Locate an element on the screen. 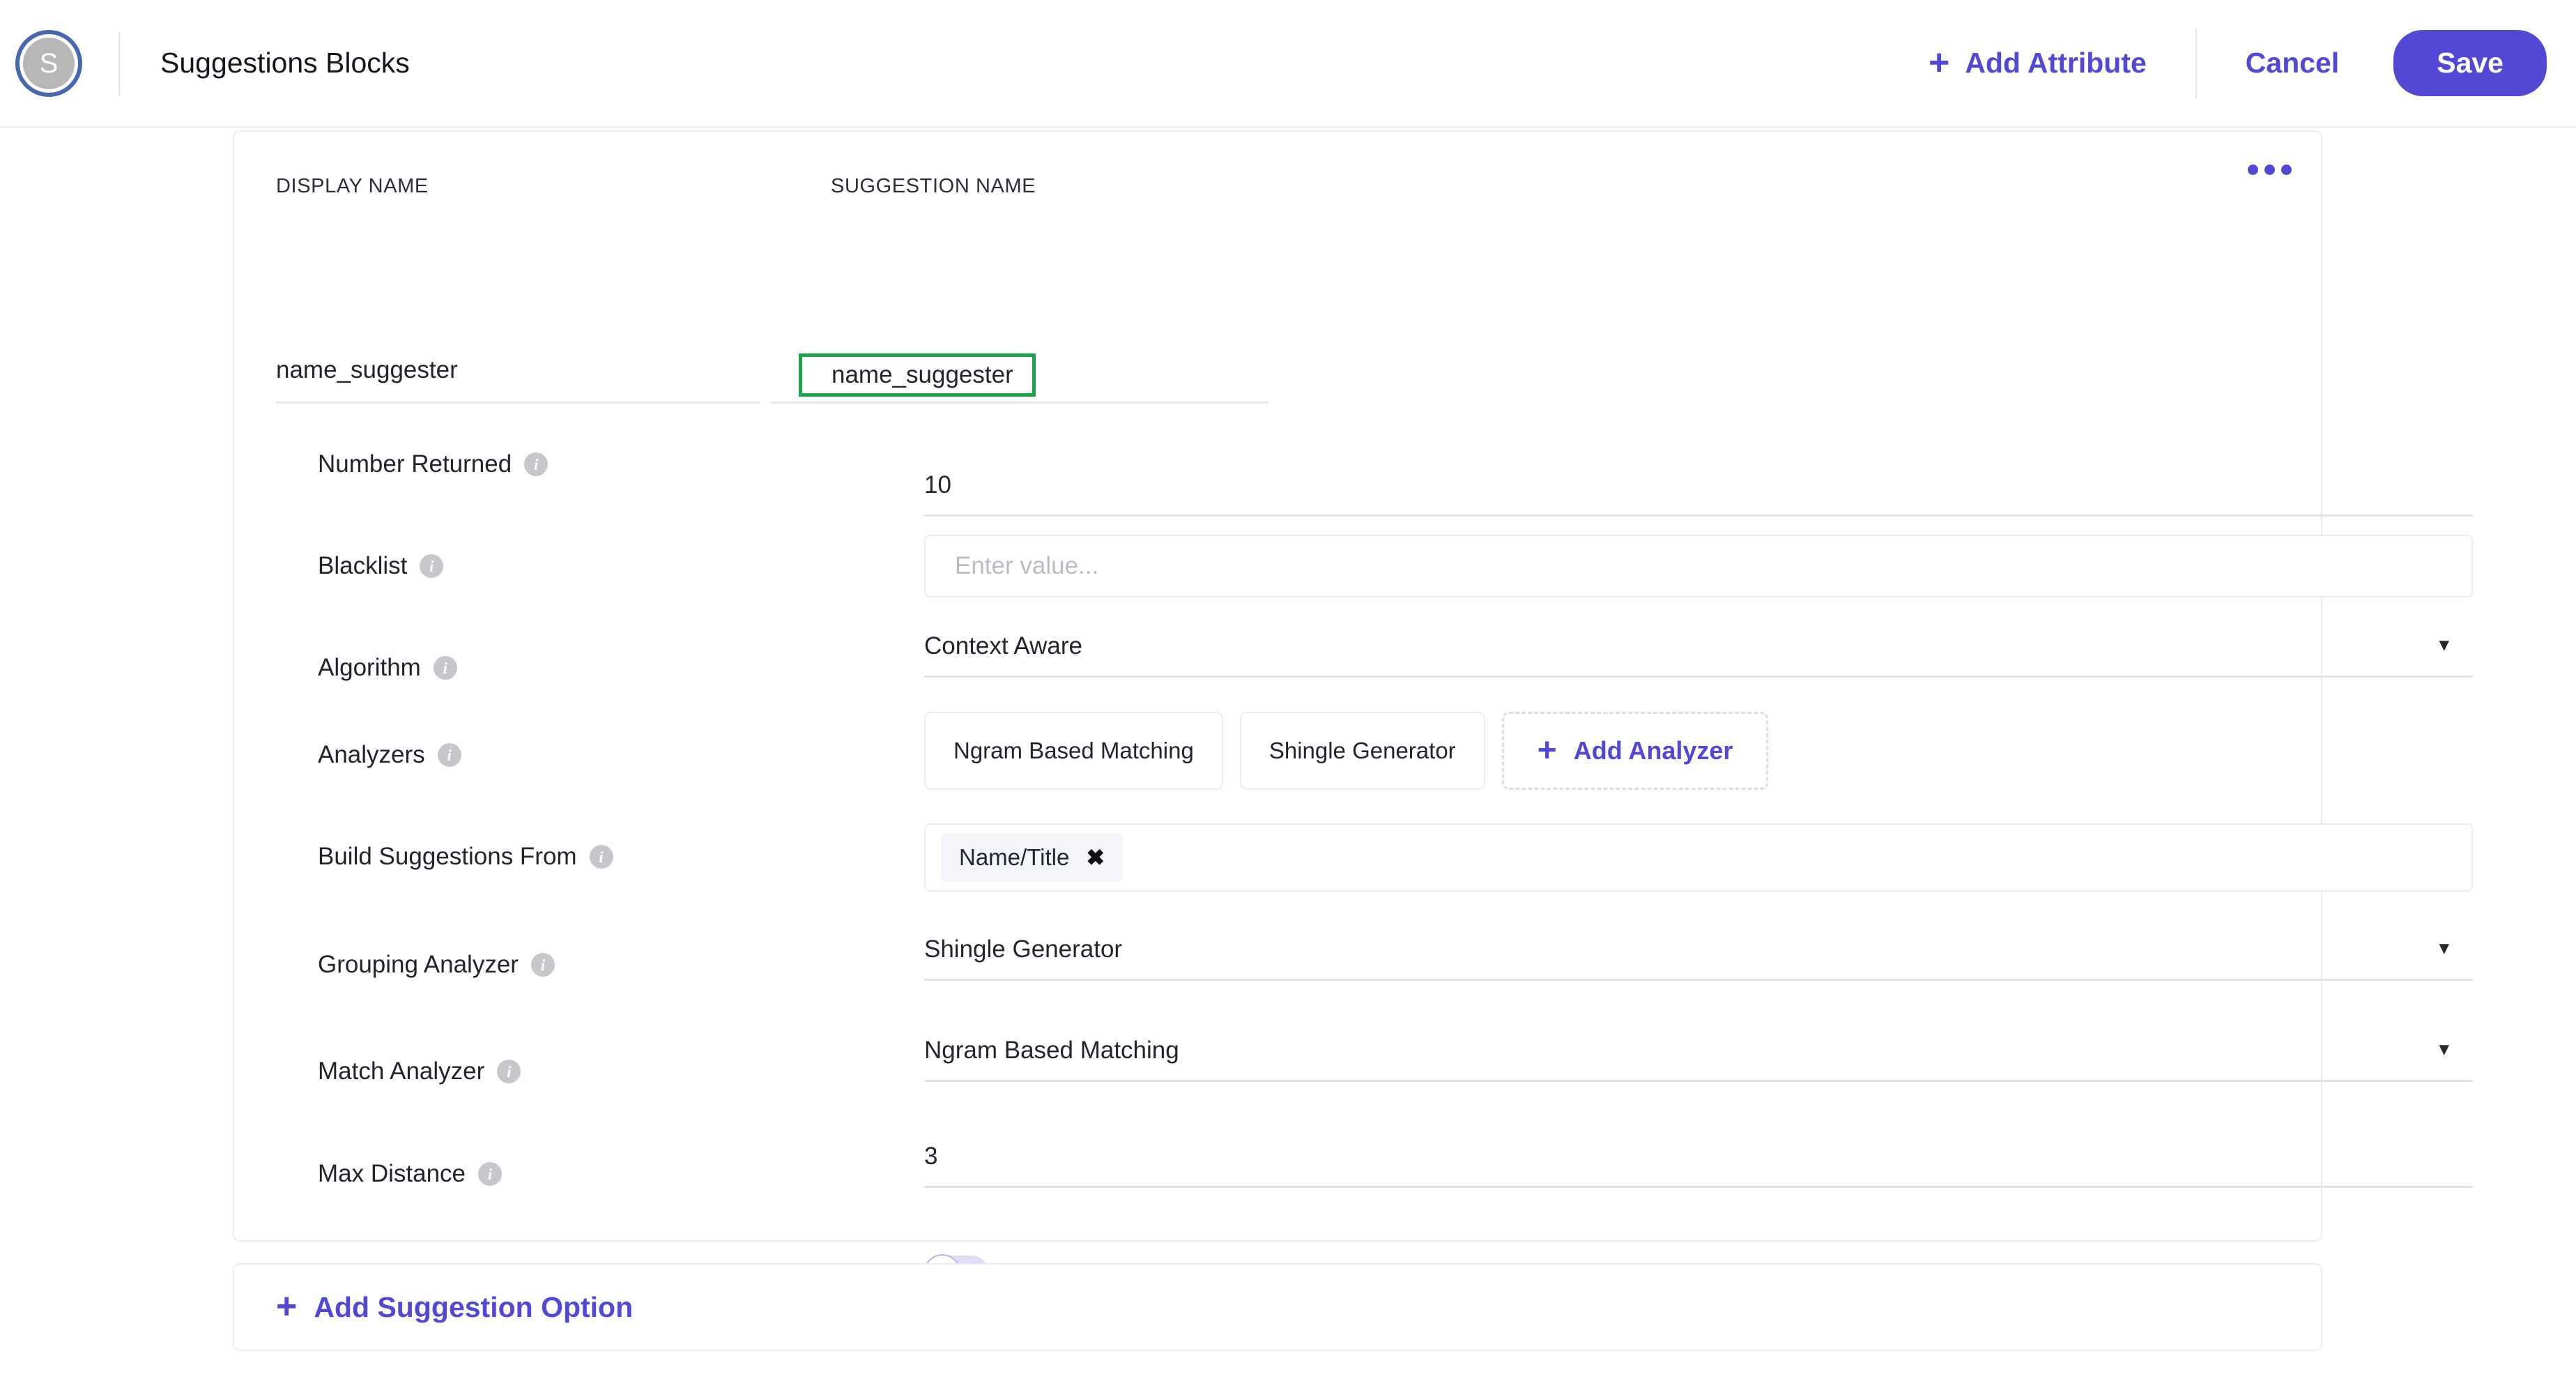 The image size is (2576, 1381). field-label-number-returned: Number Returned i is located at coordinates (433, 464).